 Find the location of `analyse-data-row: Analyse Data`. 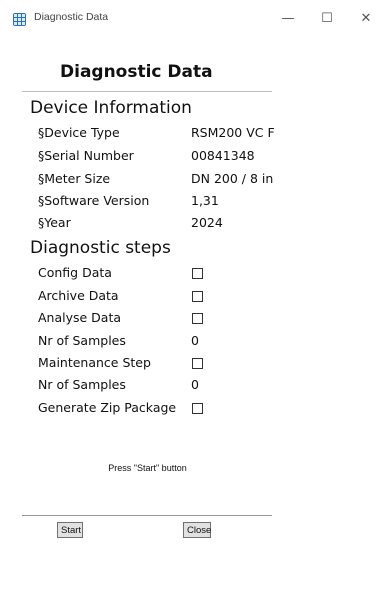

analyse-data-row: Analyse Data is located at coordinates (188, 320).